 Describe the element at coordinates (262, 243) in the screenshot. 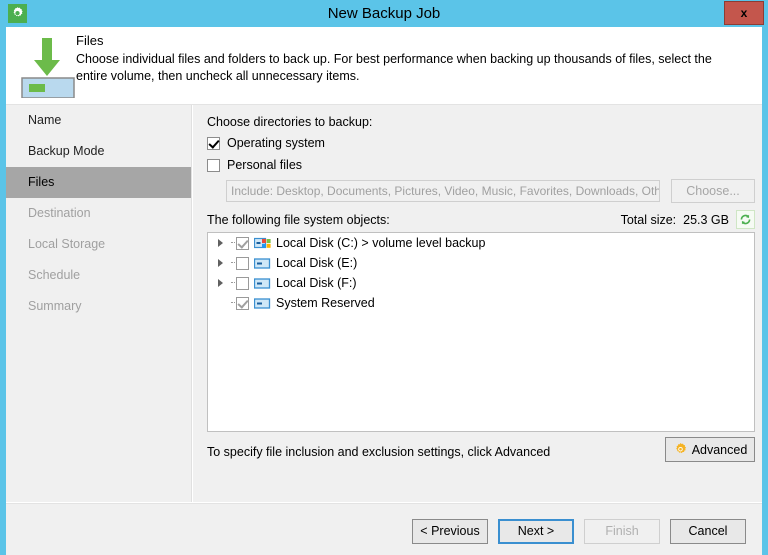

I see `os-drive-icon` at that location.